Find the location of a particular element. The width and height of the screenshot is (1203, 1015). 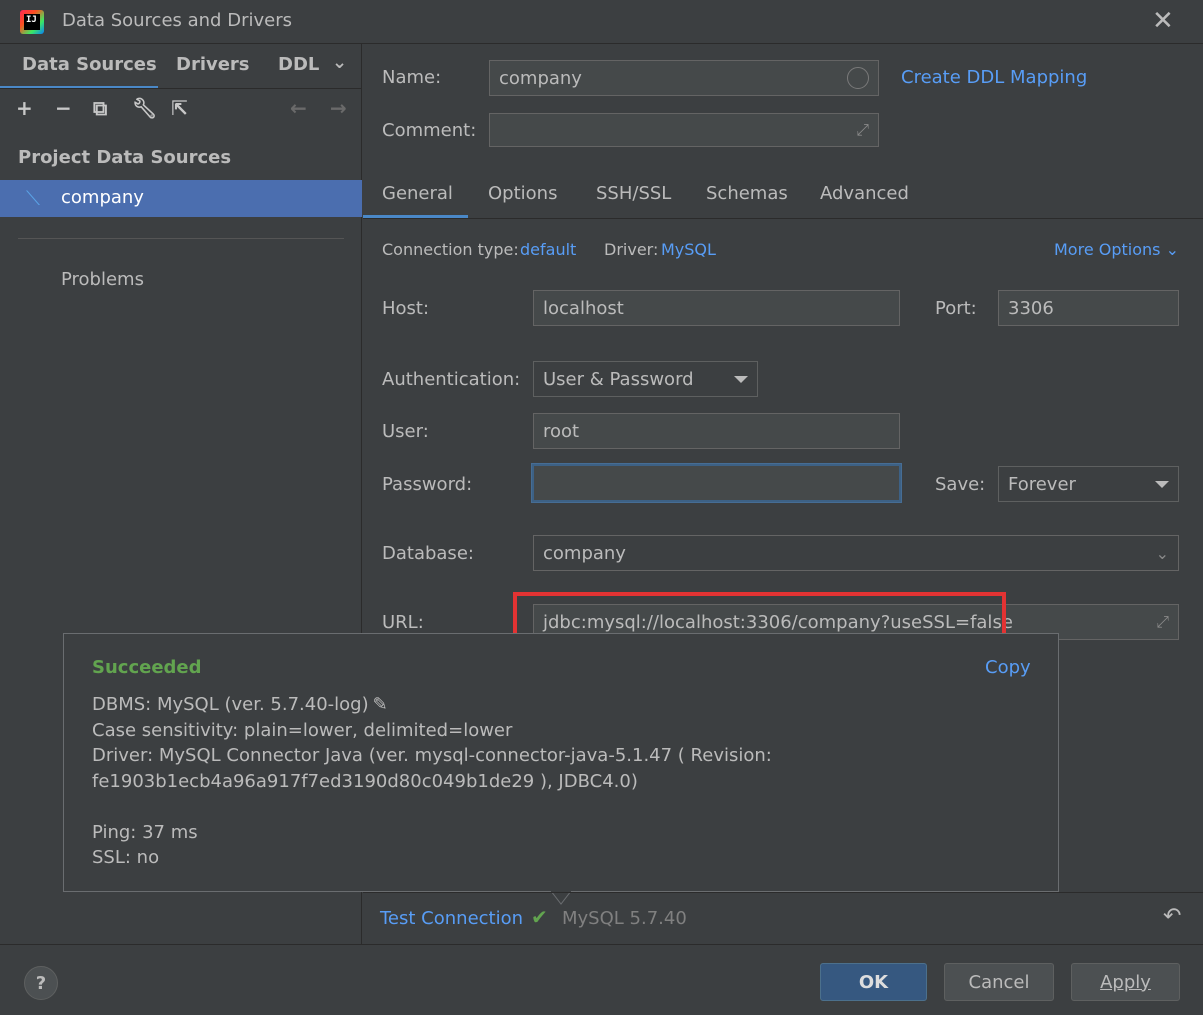

save-label: Save: is located at coordinates (960, 484).